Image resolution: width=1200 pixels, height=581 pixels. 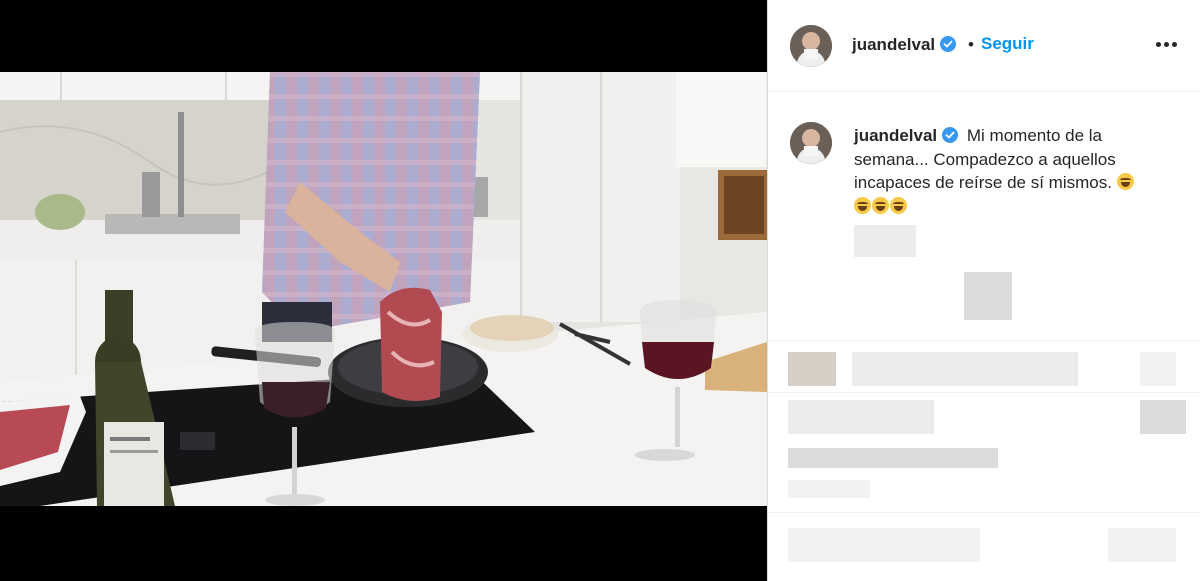 I want to click on caption-username-link: juandelval, so click(x=906, y=135).